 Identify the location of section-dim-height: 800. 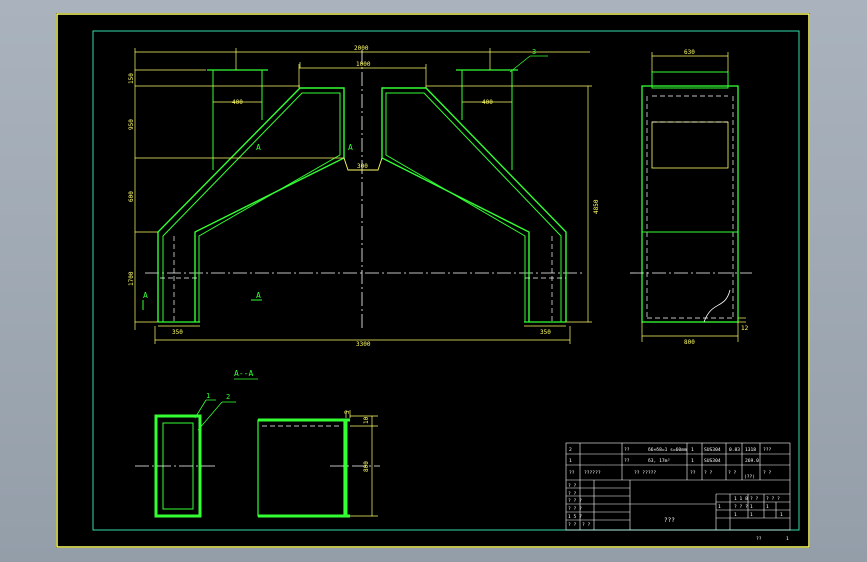
(366, 466).